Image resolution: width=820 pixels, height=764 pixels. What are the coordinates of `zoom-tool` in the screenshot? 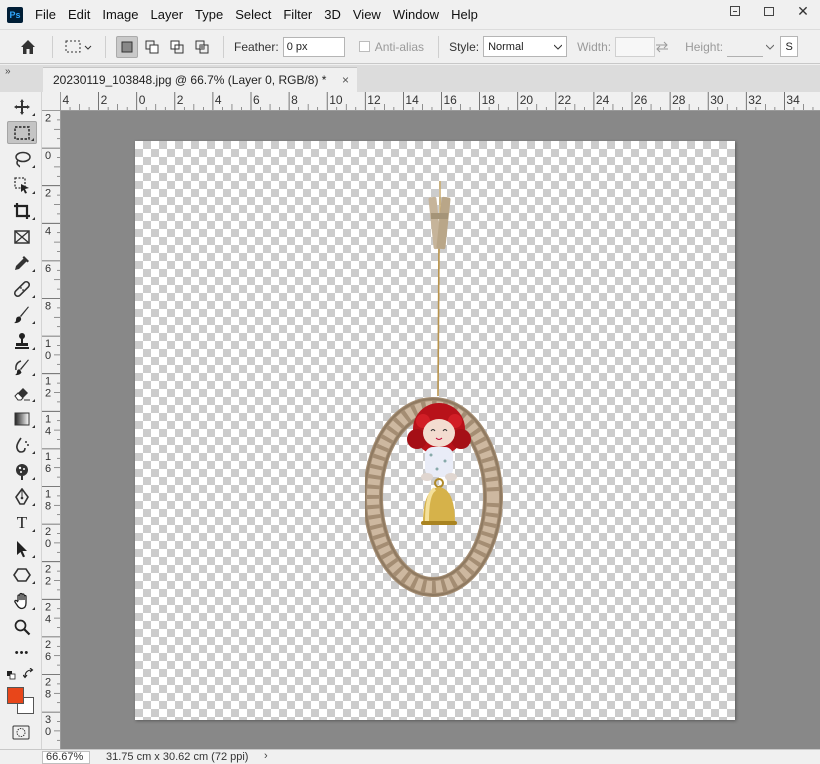 It's located at (22, 626).